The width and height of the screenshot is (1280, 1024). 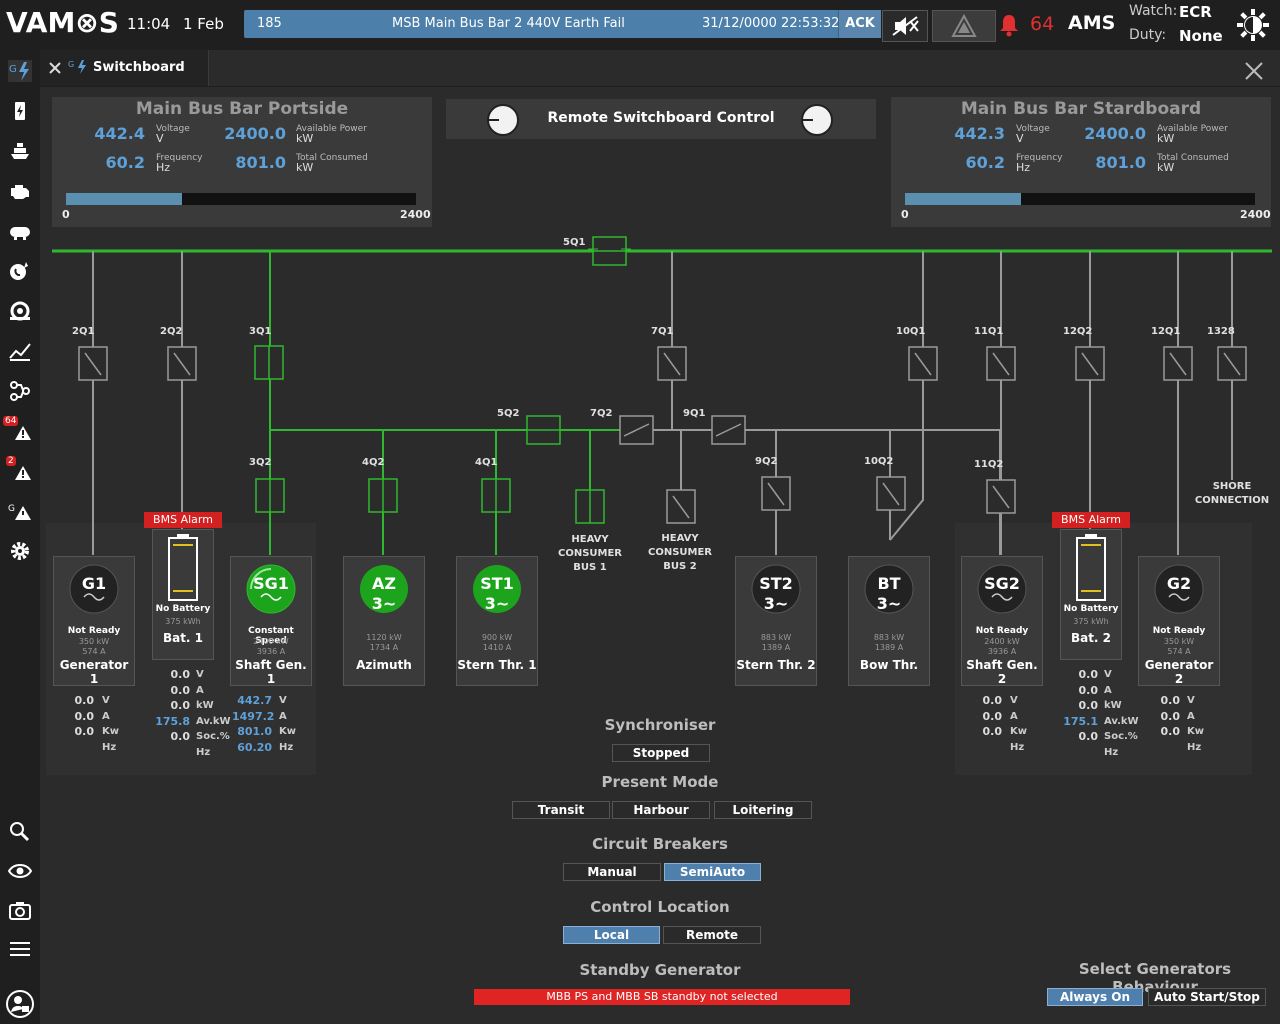 I want to click on bt-phase: 3~, so click(x=889, y=603).